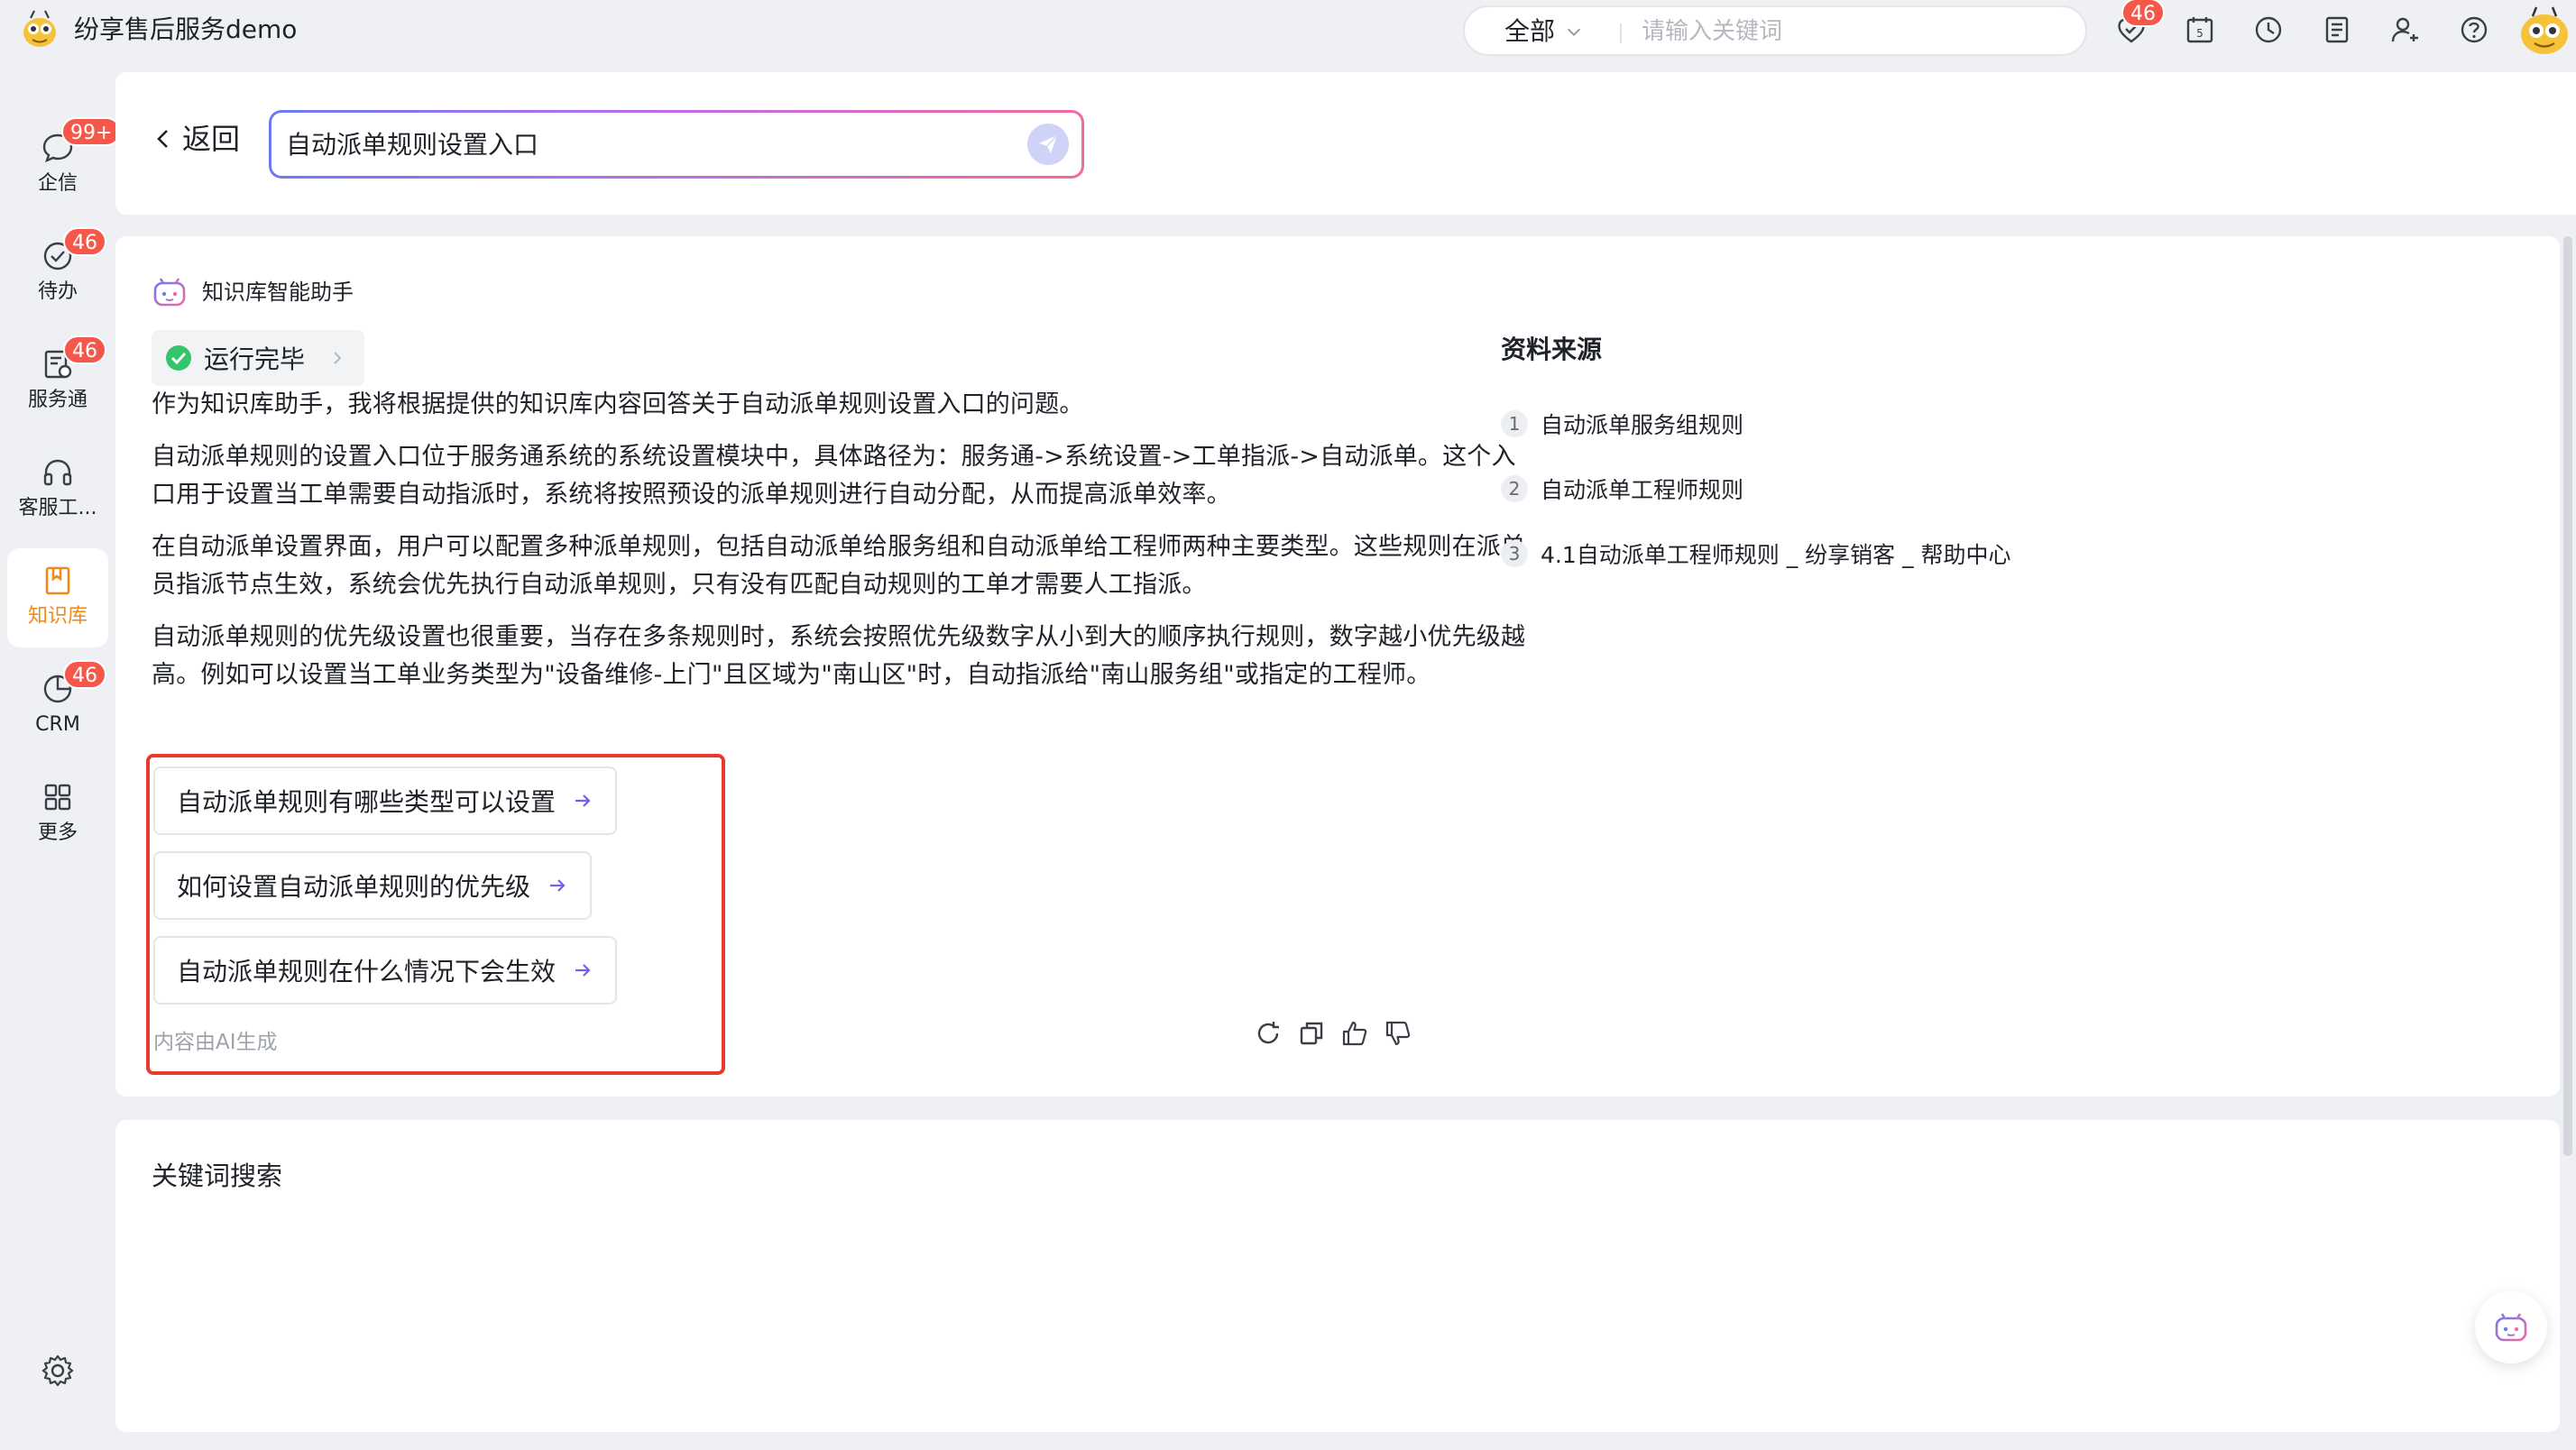 This screenshot has width=2576, height=1450. I want to click on global-search: 全部, so click(1775, 31).